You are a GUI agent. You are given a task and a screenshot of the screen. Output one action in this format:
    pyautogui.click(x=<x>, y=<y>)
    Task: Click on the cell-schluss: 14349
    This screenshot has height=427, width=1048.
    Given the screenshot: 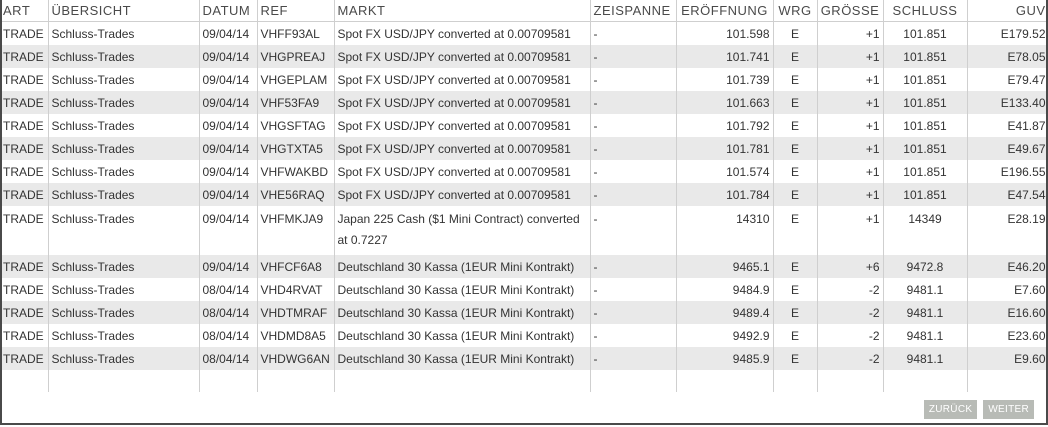 What is the action you would take?
    pyautogui.click(x=925, y=230)
    